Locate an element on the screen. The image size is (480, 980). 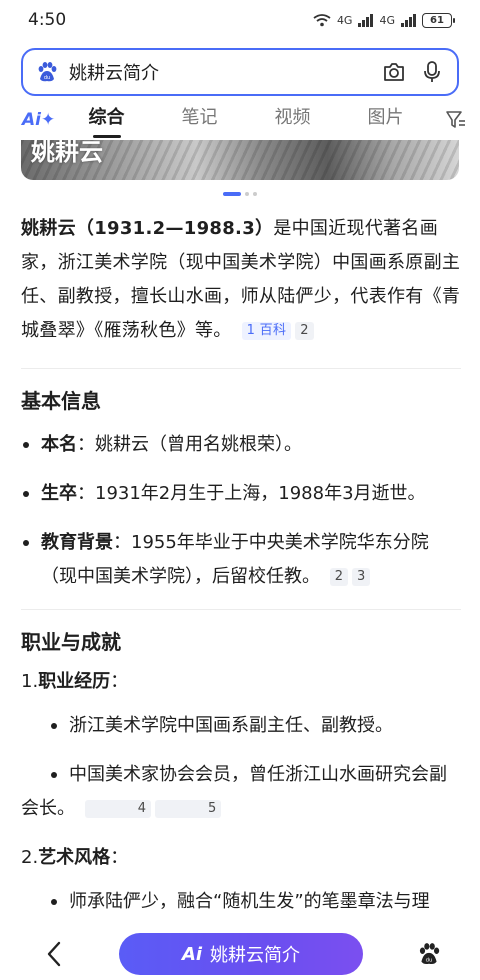
battery-level: 61 is located at coordinates (437, 20).